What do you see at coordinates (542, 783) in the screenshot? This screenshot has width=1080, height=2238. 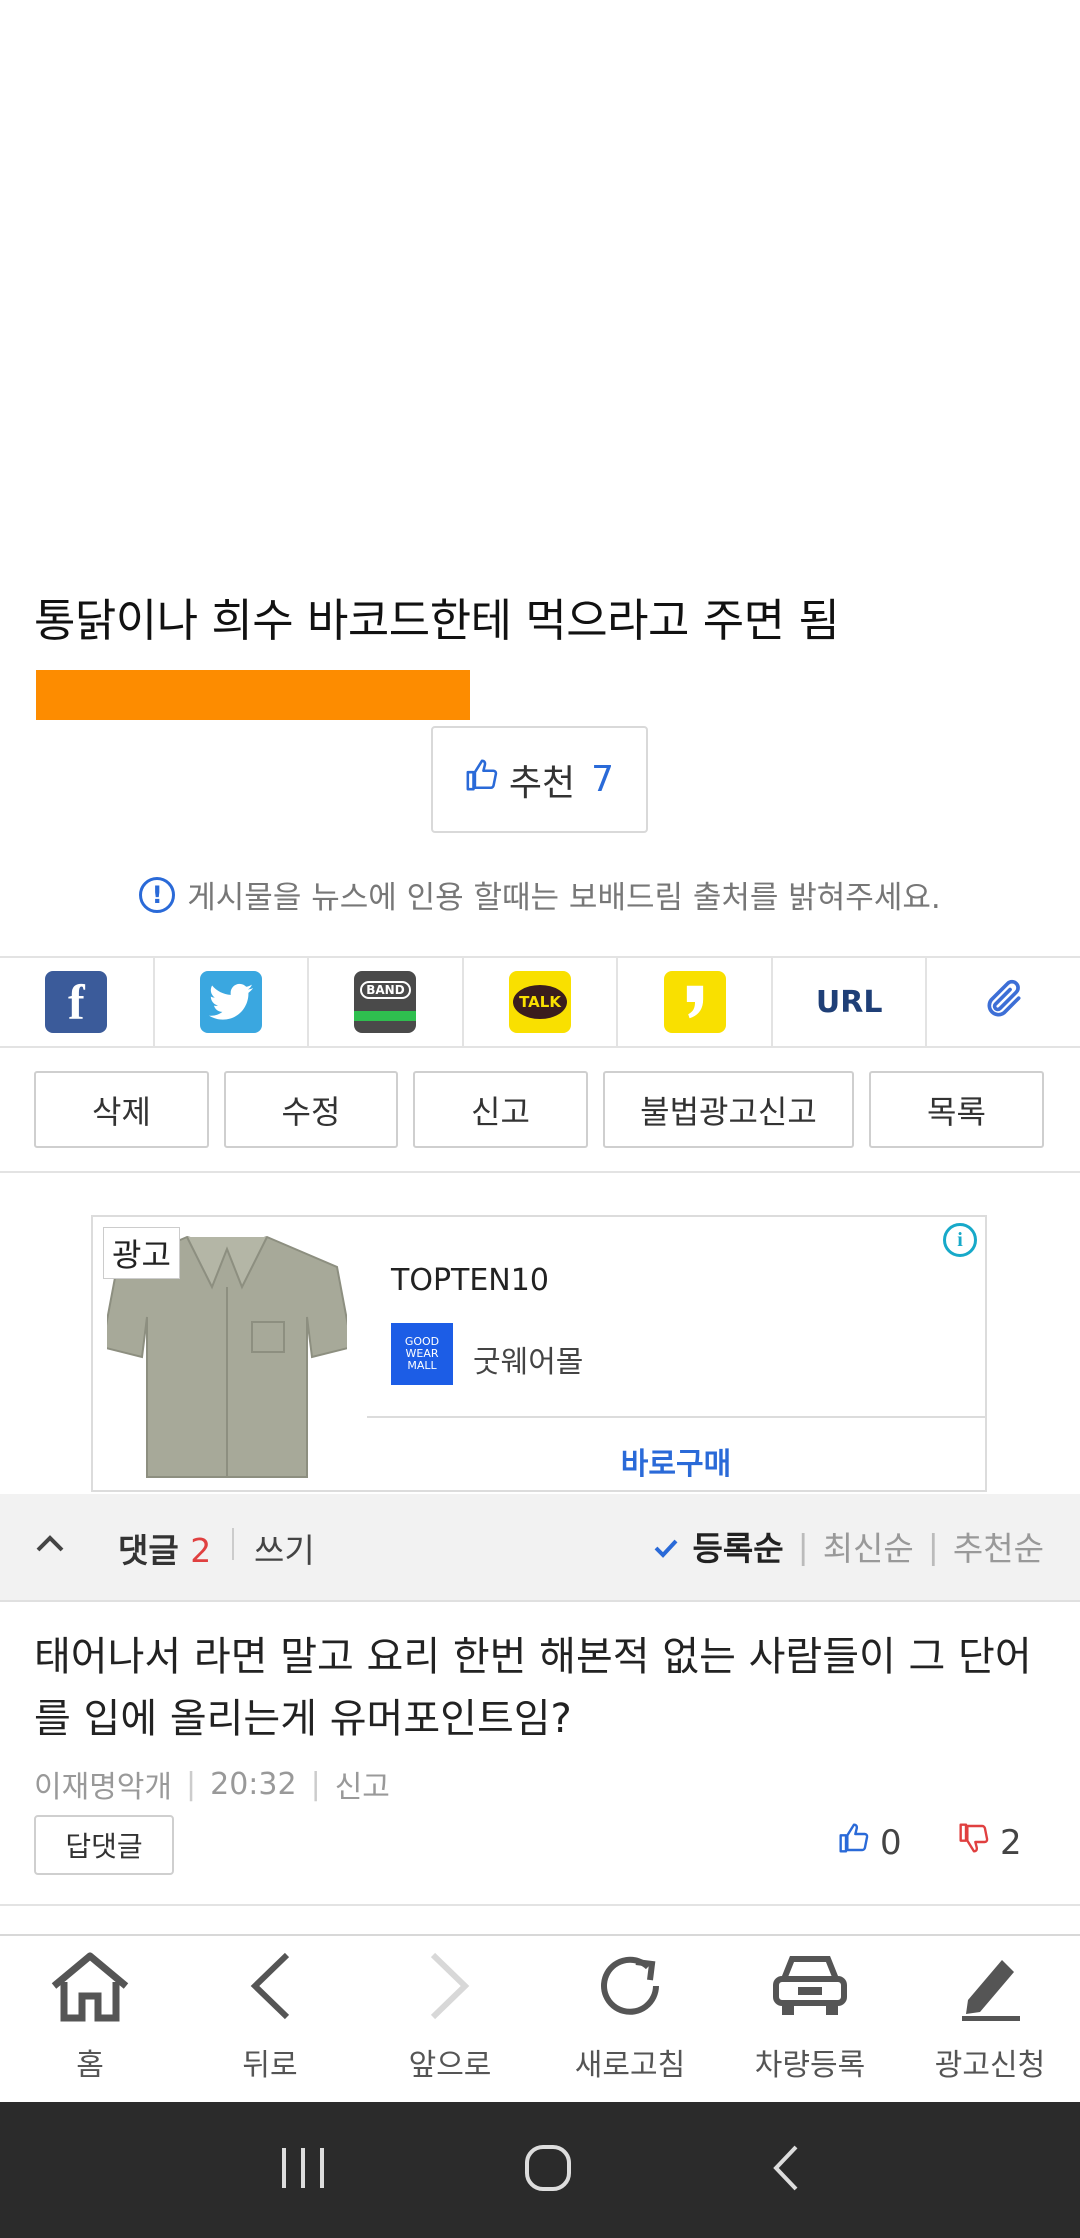 I see `recommend-label: 추천` at bounding box center [542, 783].